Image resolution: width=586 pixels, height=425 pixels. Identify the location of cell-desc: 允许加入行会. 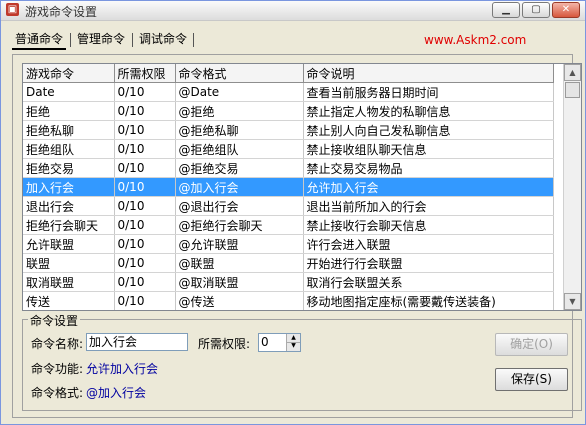
(428, 187).